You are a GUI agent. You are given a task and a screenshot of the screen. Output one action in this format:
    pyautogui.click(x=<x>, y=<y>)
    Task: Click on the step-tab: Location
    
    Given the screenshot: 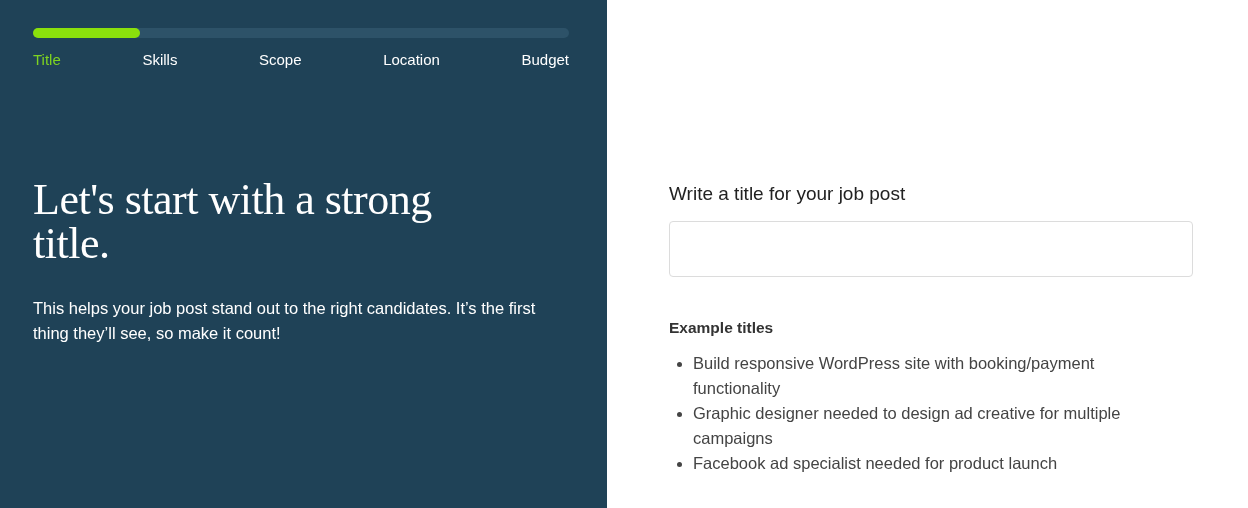 What is the action you would take?
    pyautogui.click(x=411, y=59)
    